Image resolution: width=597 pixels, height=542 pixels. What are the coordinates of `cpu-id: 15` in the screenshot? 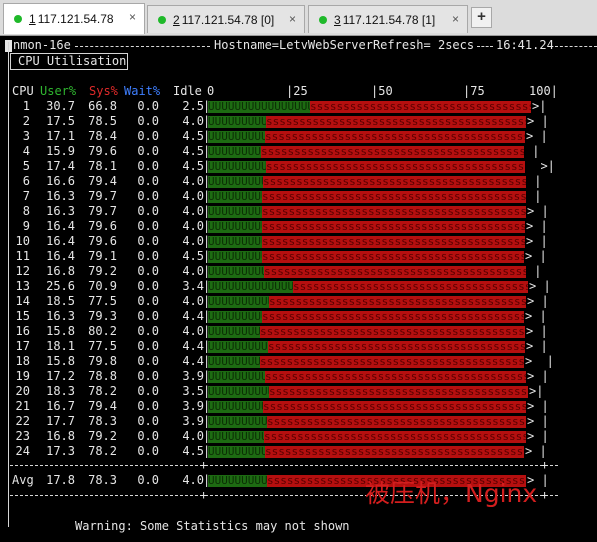 It's located at (22, 316).